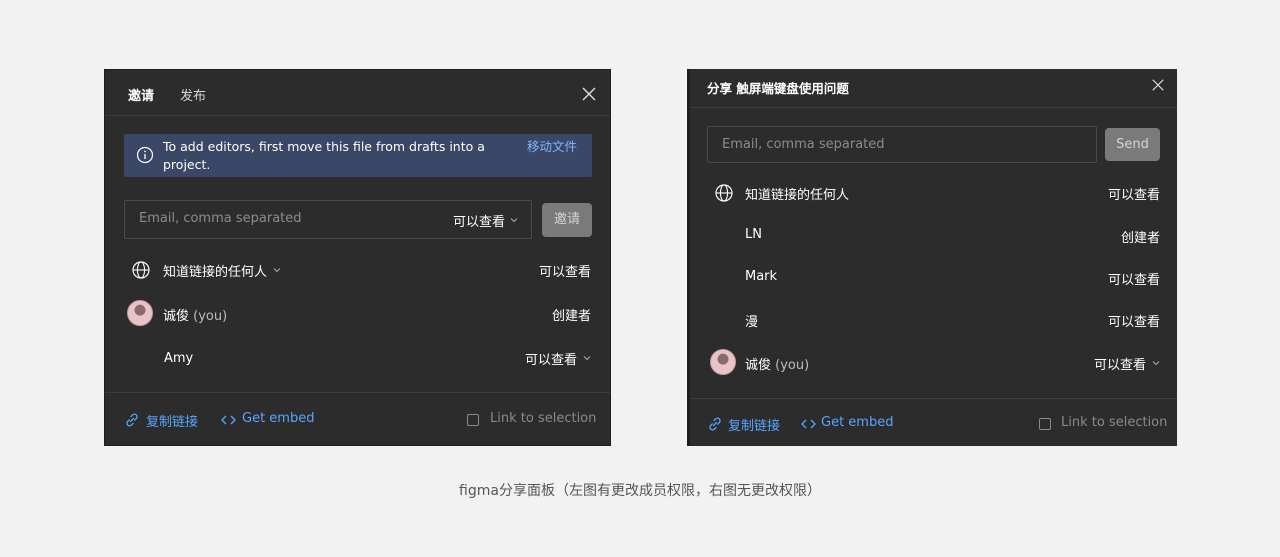 Image resolution: width=1280 pixels, height=557 pixels. Describe the element at coordinates (902, 144) in the screenshot. I see `email-input: Email, comma separated` at that location.